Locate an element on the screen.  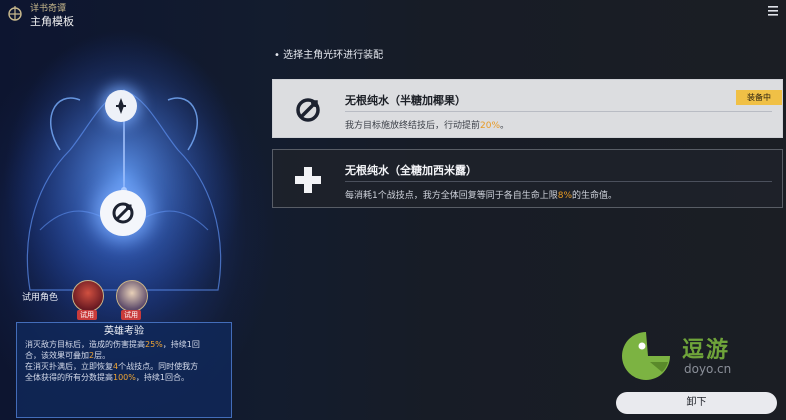
hero-trial-line-2: 合，该效果可叠加2层。 is located at coordinates (68, 355).